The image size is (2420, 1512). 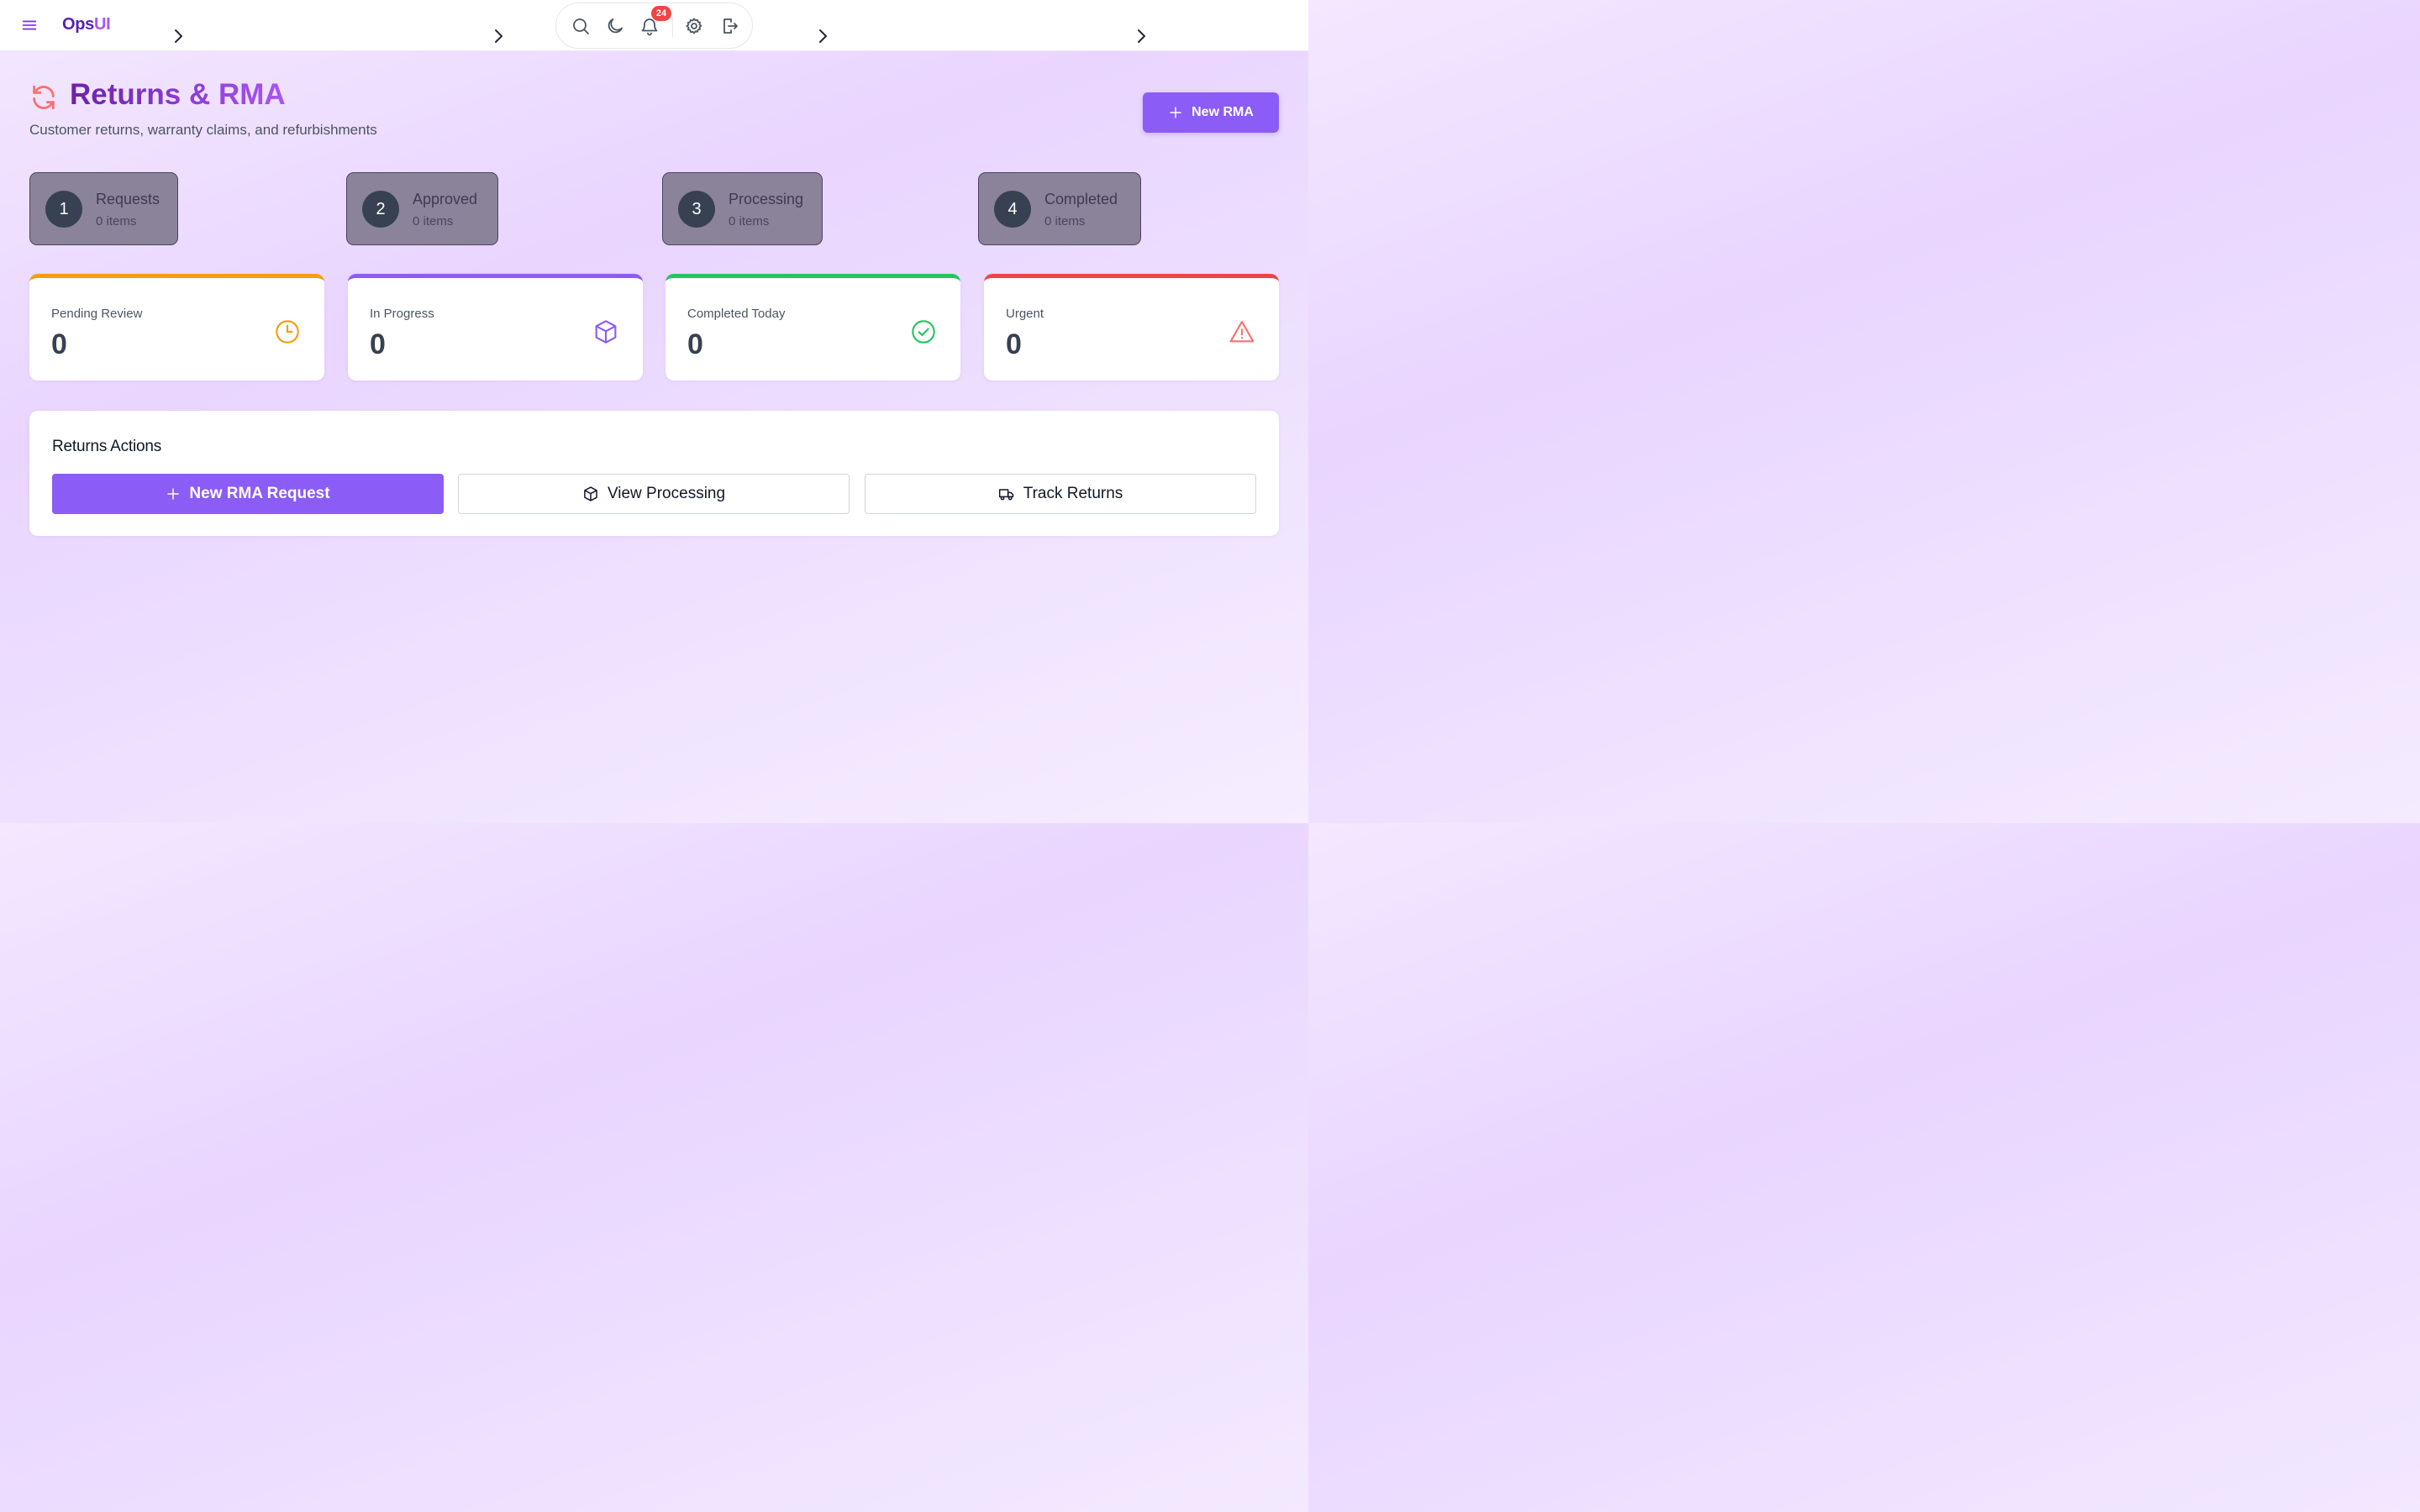 What do you see at coordinates (1059, 208) in the screenshot?
I see `step-completed: 4 Completed 0 items` at bounding box center [1059, 208].